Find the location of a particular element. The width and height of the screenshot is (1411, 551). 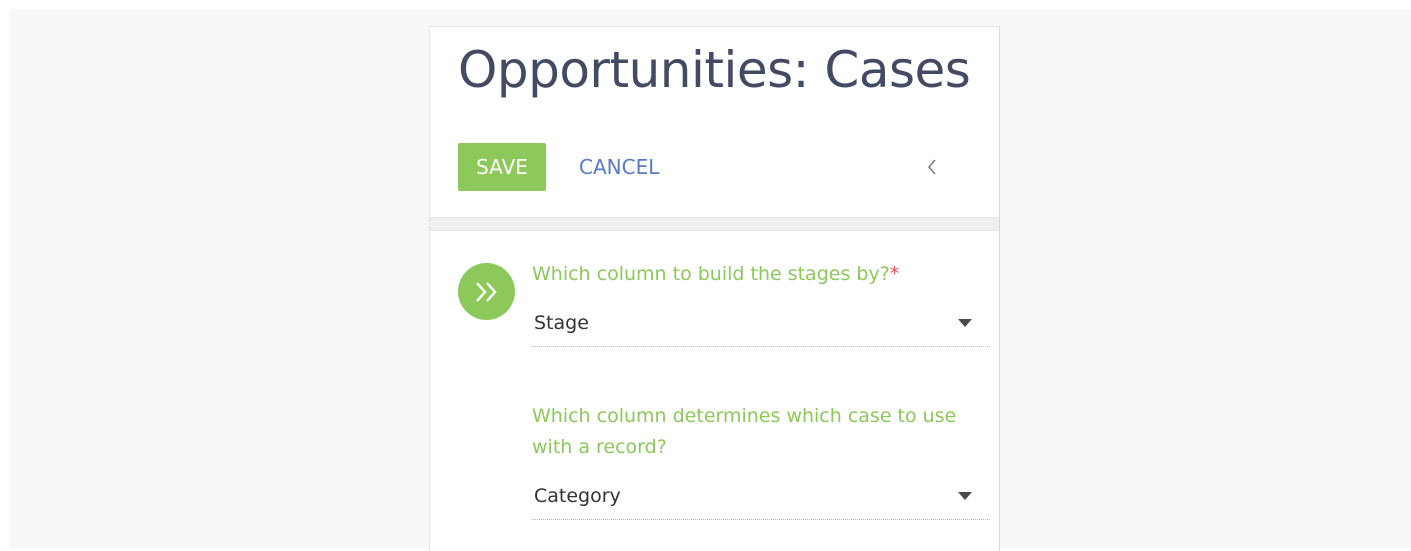

stages-column-label-text: Which column to build the stages by? is located at coordinates (711, 274).